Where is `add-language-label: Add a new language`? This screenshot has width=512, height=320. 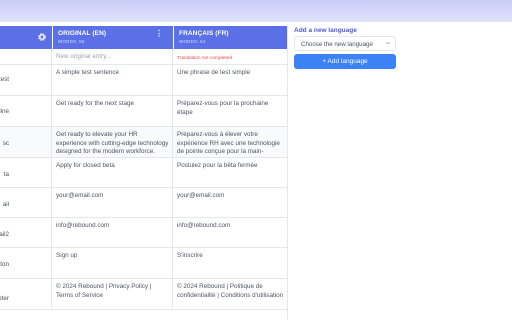 add-language-label: Add a new language is located at coordinates (325, 30).